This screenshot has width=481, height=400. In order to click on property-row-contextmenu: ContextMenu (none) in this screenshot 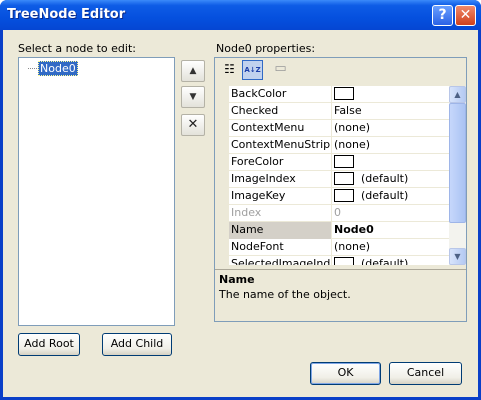, I will do `click(332, 128)`.